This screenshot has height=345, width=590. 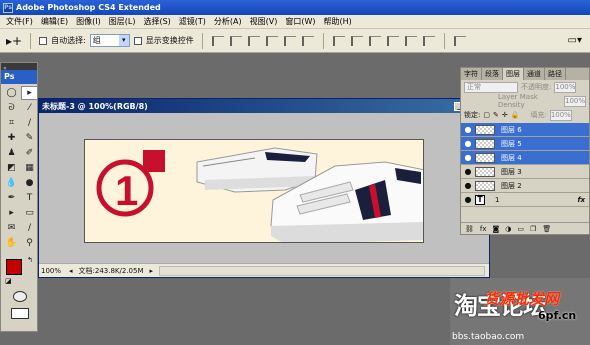 What do you see at coordinates (11, 183) in the screenshot?
I see `blur-tool-icon: 💧` at bounding box center [11, 183].